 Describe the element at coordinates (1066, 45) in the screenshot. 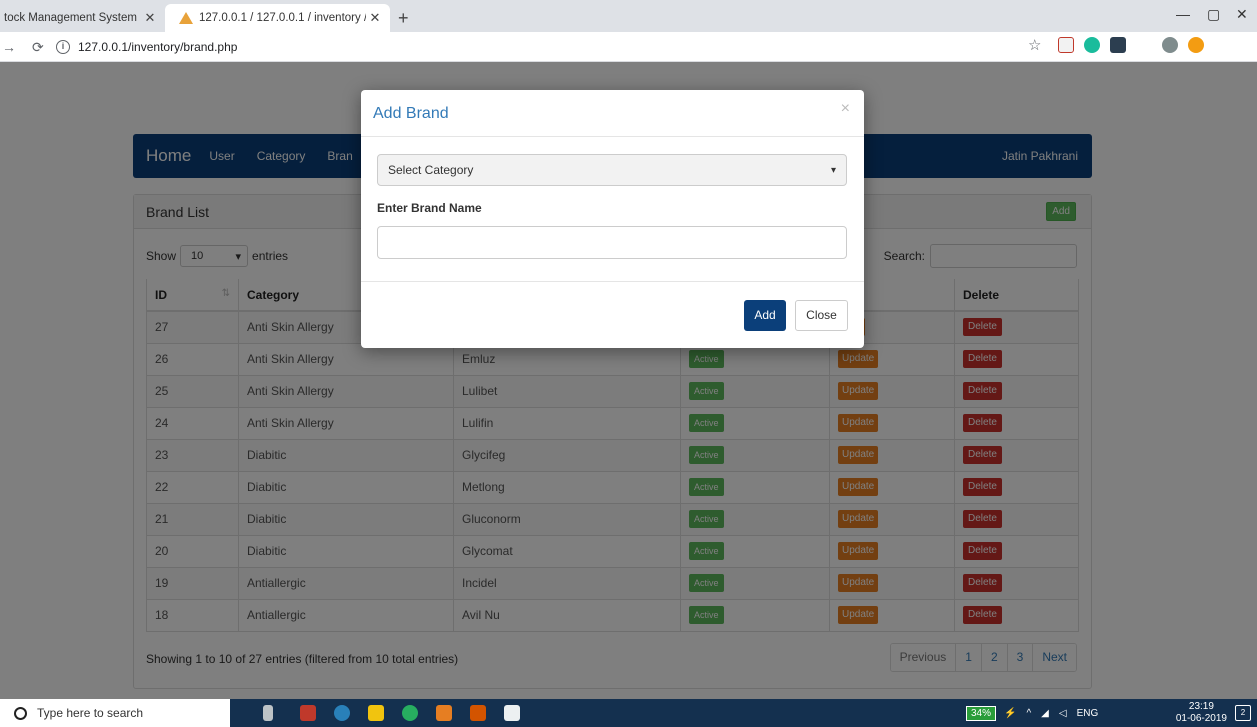

I see `pdf-extension-icon` at that location.